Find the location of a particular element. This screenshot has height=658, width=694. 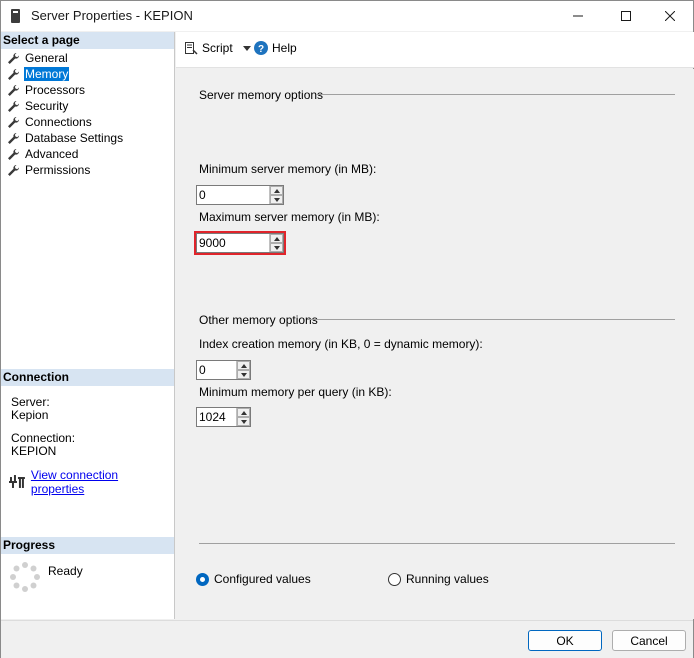

sidebar-item-label: Connections is located at coordinates (58, 122).